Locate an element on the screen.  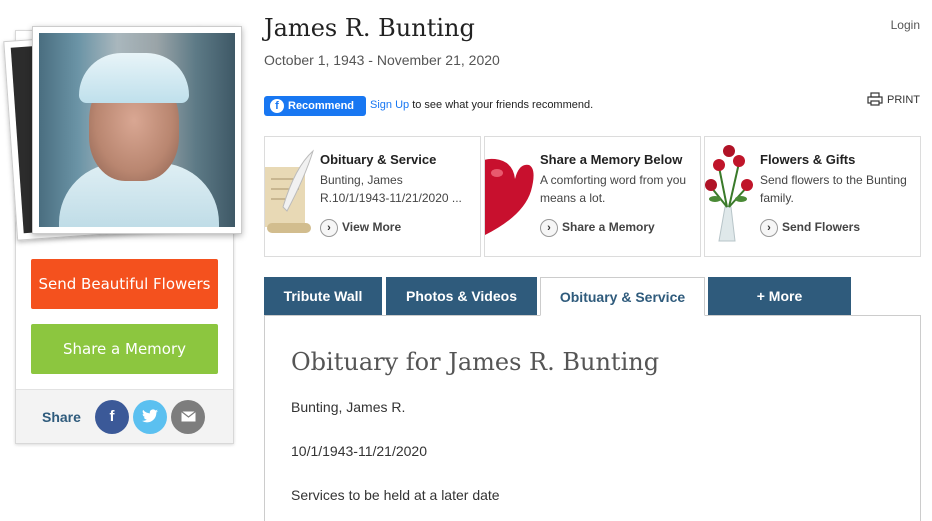
tab-tribute-wall: Tribute Wall is located at coordinates (323, 296).